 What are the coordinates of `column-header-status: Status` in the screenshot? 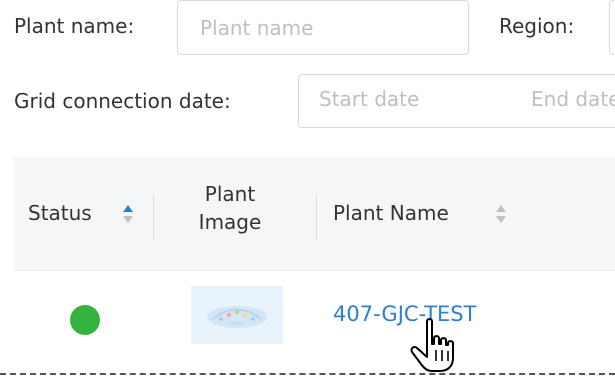 It's located at (60, 213).